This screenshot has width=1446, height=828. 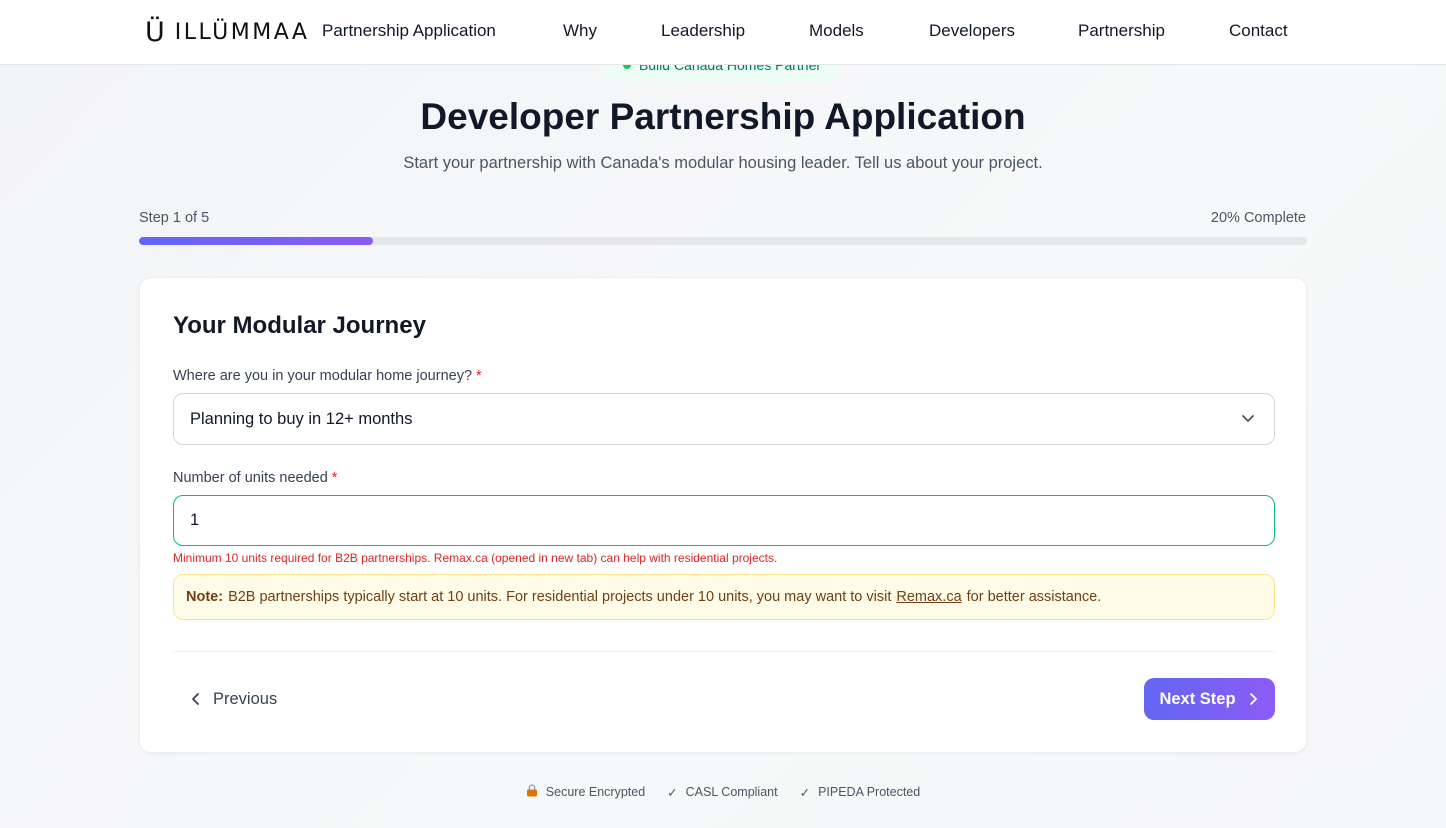 What do you see at coordinates (174, 218) in the screenshot?
I see `step-indicator: Step 1 of 5` at bounding box center [174, 218].